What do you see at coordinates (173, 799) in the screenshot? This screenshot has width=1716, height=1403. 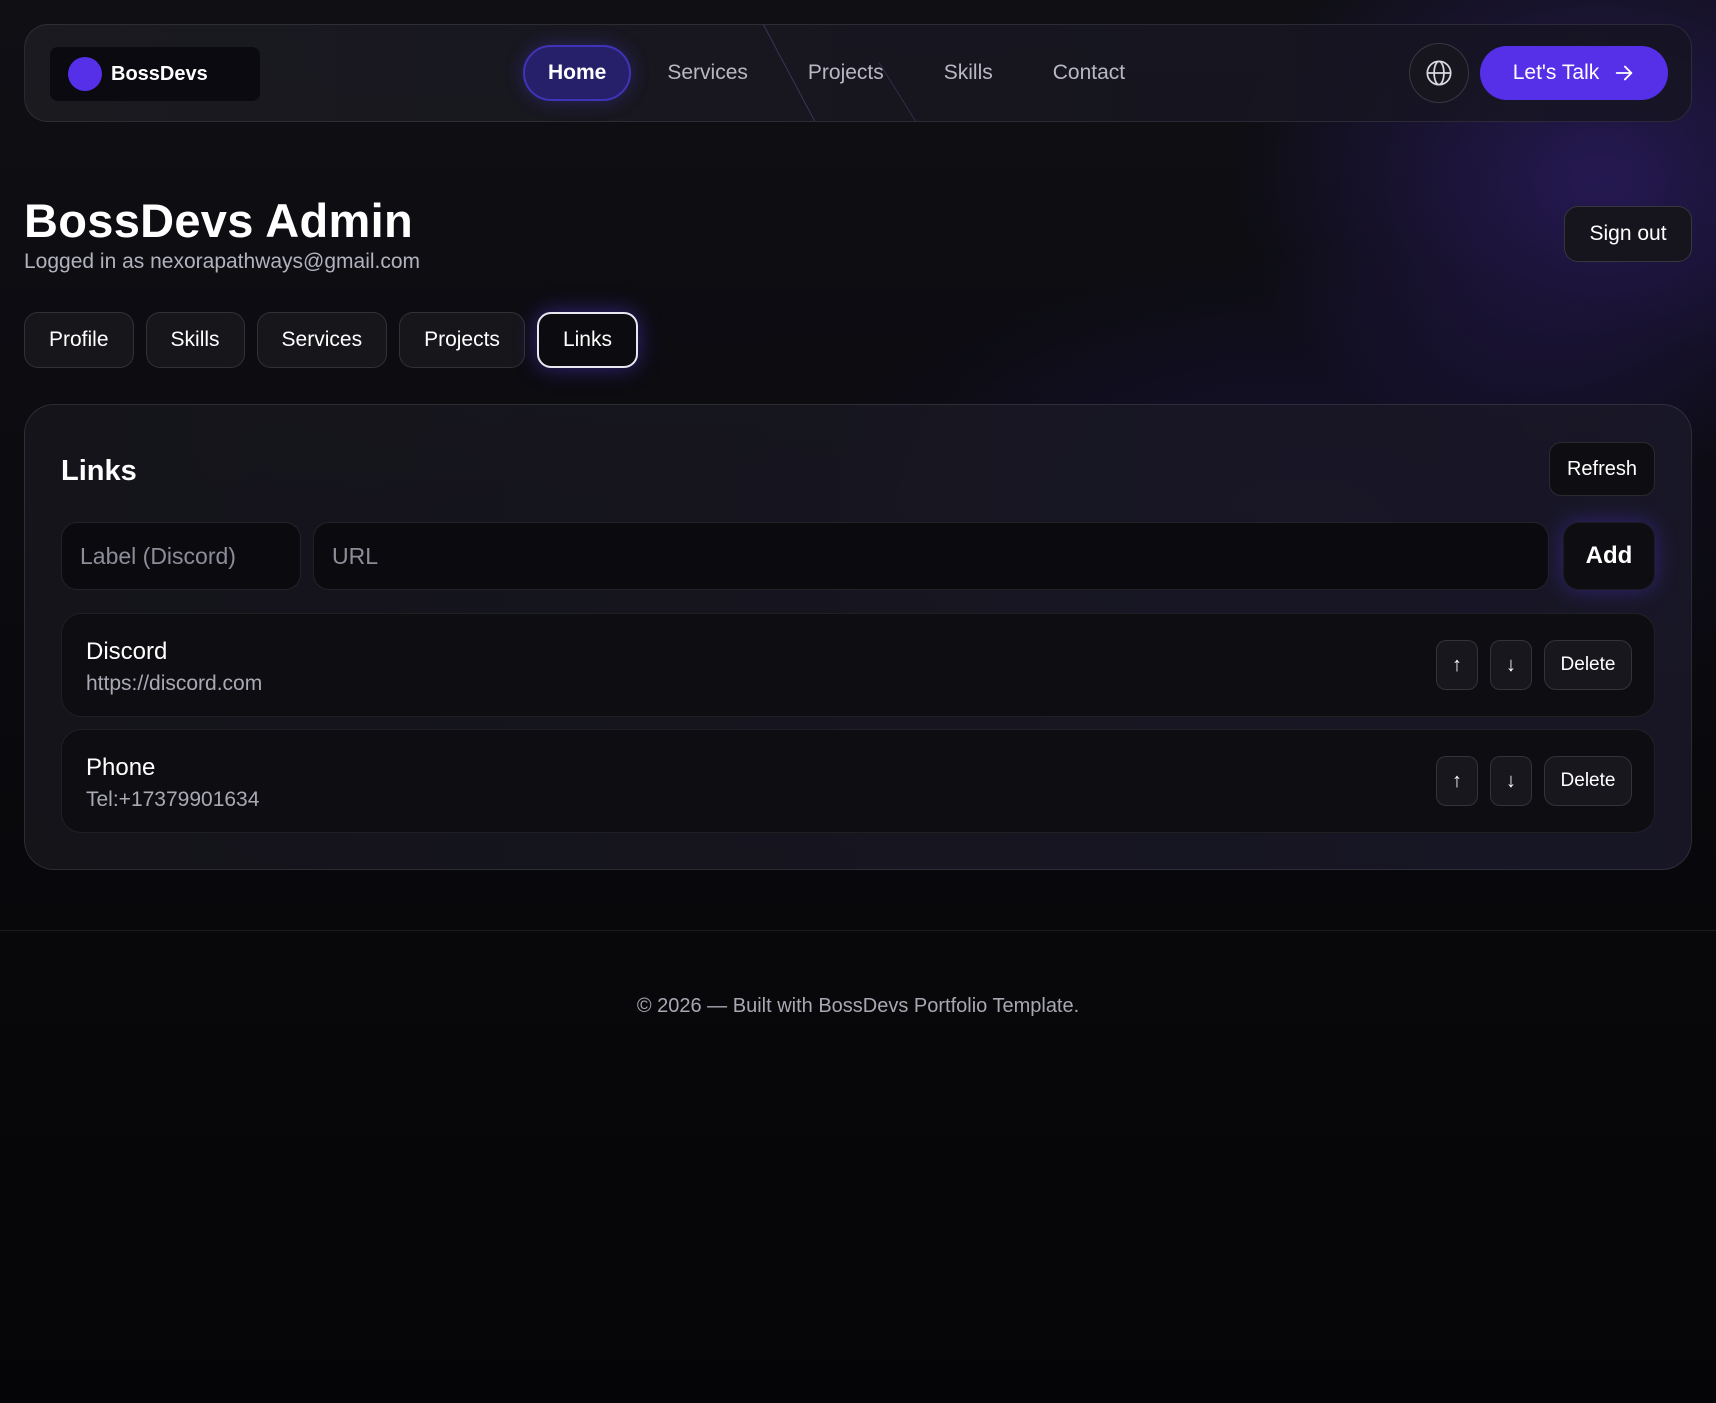 I see `link-item-url: Tel:+17379901634` at bounding box center [173, 799].